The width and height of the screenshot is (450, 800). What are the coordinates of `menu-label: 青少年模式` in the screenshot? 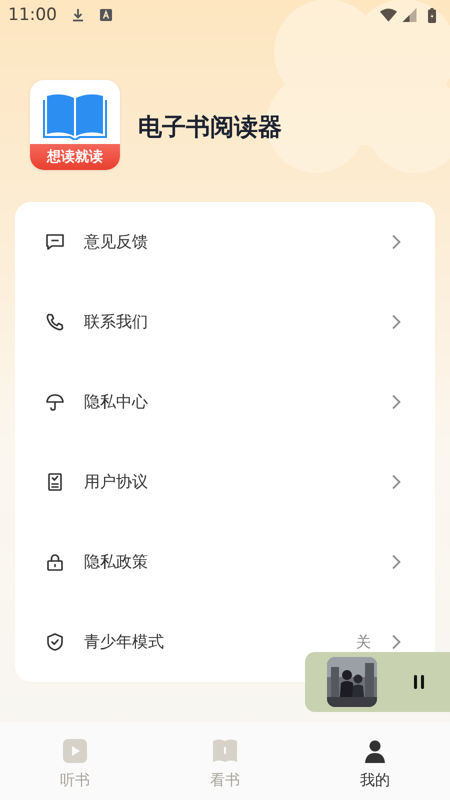 It's located at (124, 642).